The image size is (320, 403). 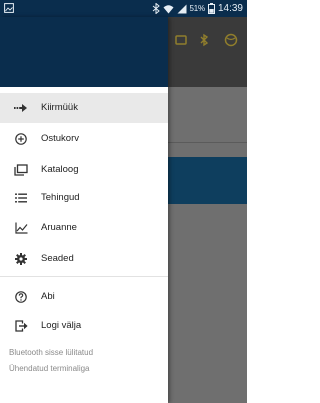 What do you see at coordinates (61, 325) in the screenshot?
I see `menu-item-label: Logi välja` at bounding box center [61, 325].